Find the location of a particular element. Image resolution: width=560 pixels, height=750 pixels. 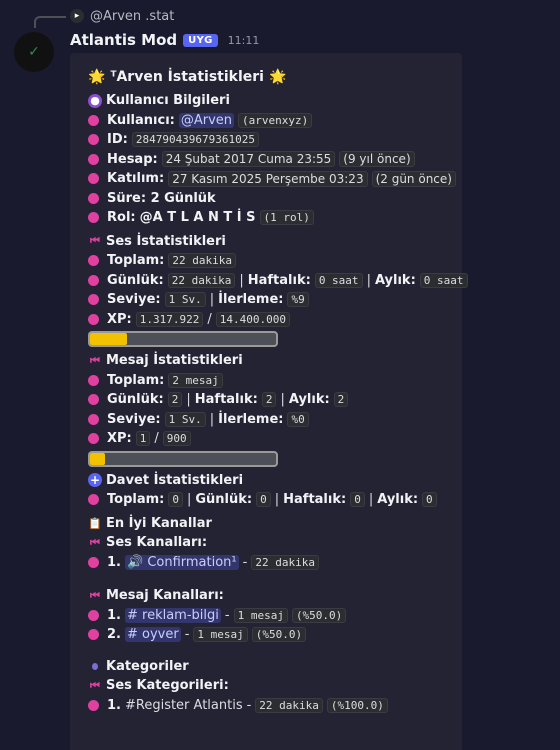

reply-reference: ▸ @Arven .stat is located at coordinates (122, 16).